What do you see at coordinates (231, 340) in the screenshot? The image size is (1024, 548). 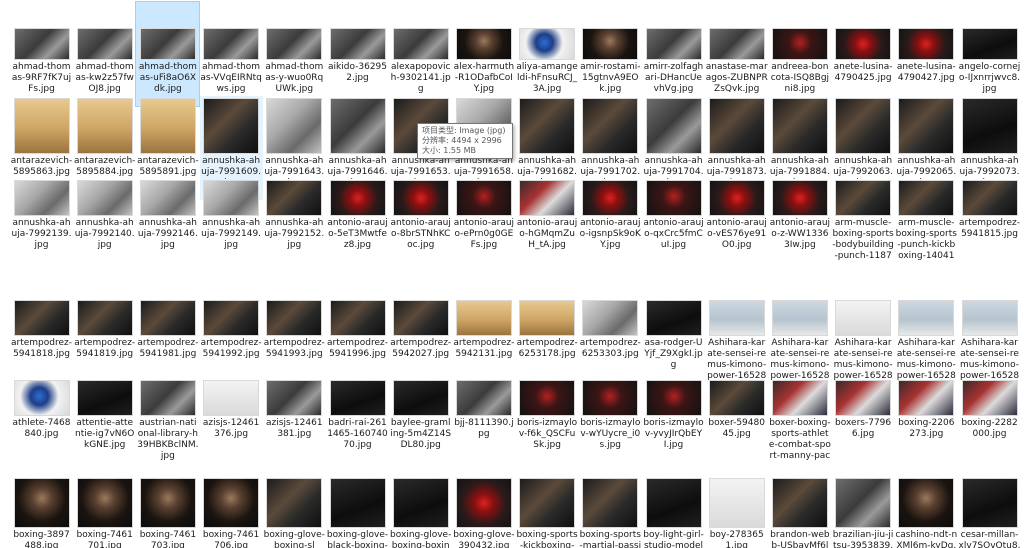 I see `file-item: artempodrez-5941992.jpg` at bounding box center [231, 340].